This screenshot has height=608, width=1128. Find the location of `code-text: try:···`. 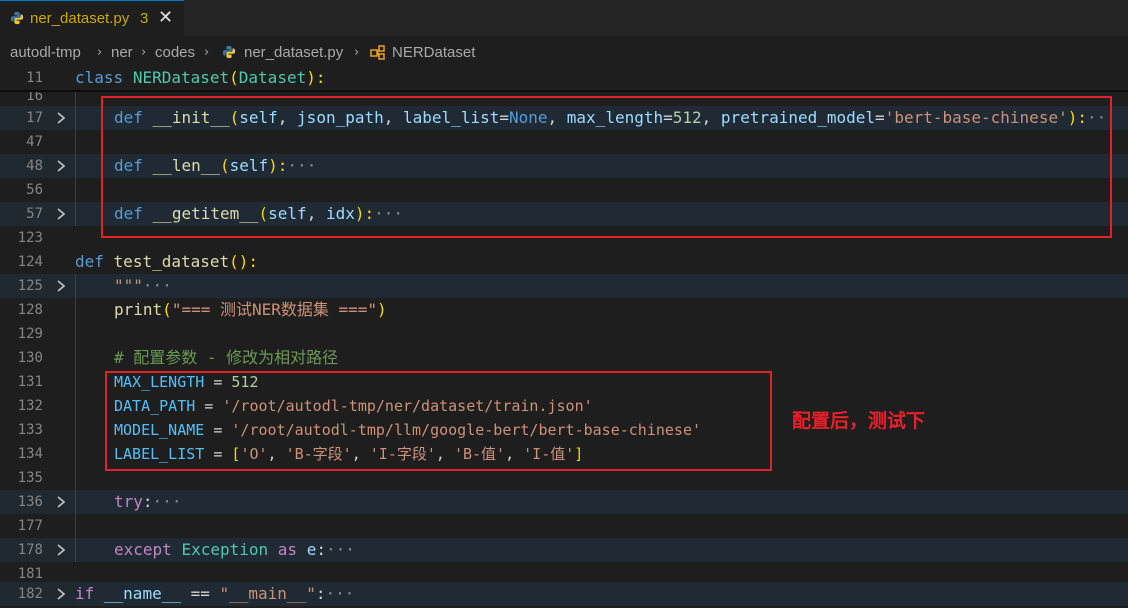

code-text: try:··· is located at coordinates (148, 501).